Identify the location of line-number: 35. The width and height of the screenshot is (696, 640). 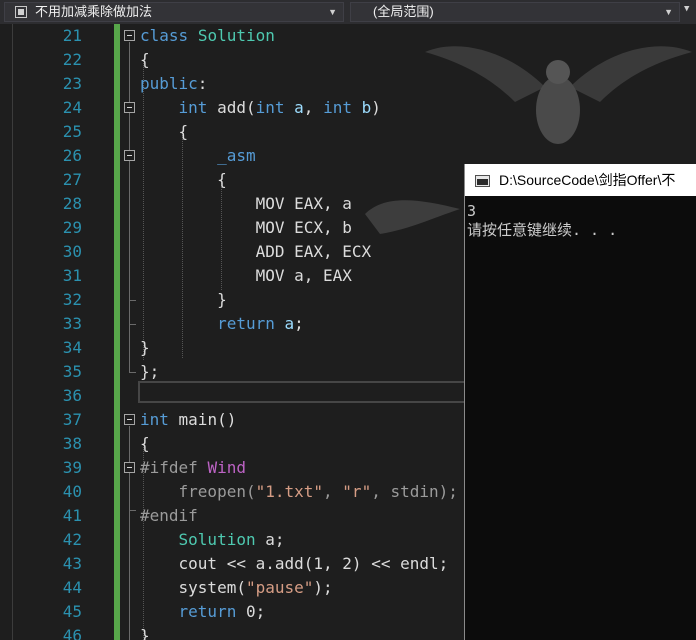
(72, 371).